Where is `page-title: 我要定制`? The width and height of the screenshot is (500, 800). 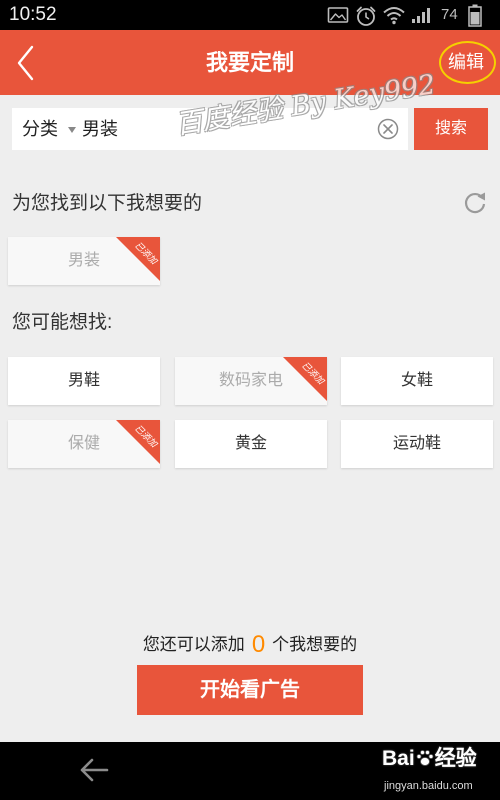
page-title: 我要定制 is located at coordinates (249, 62).